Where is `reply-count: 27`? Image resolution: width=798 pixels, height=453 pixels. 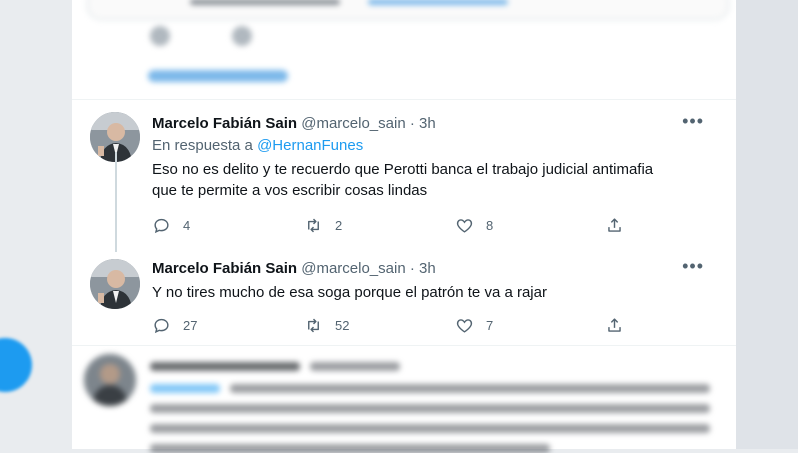
reply-count: 27 is located at coordinates (190, 325).